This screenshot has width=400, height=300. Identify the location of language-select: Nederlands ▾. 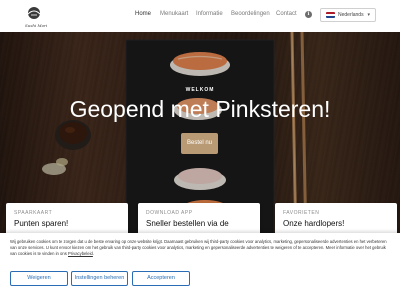
(348, 15).